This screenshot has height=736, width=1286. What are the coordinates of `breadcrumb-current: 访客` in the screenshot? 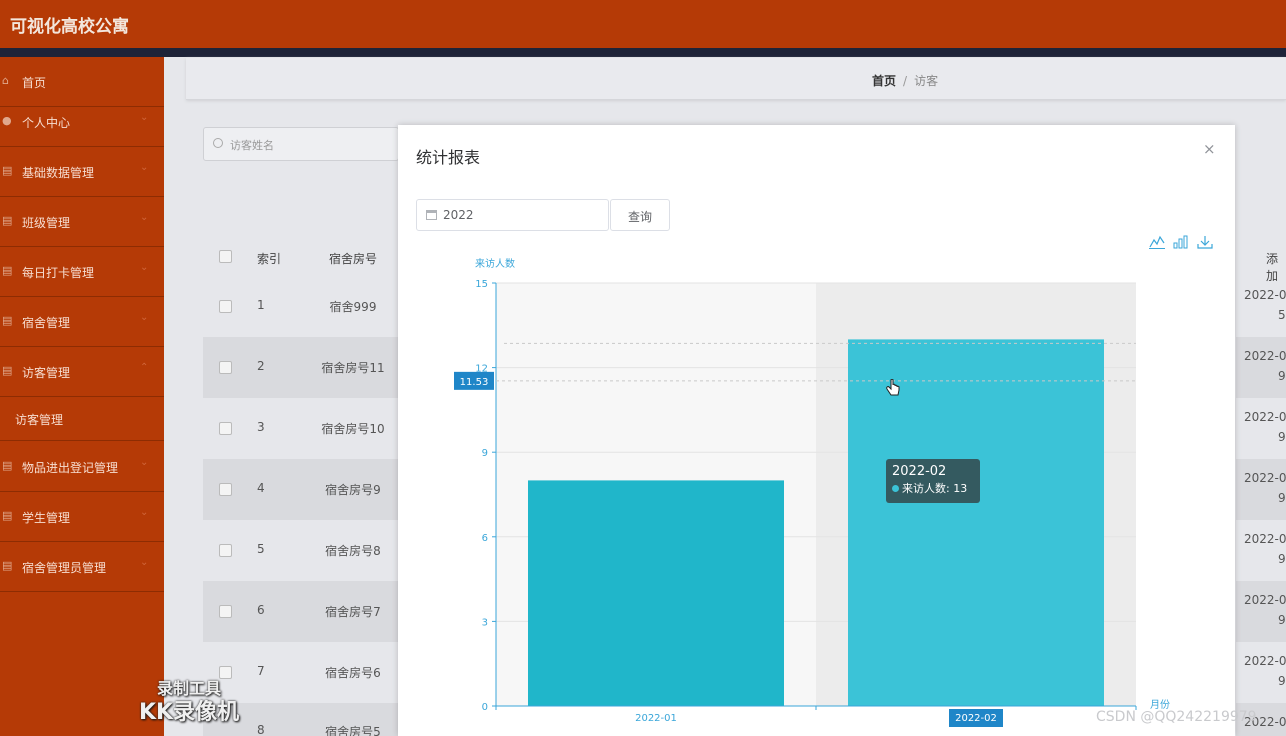 It's located at (926, 81).